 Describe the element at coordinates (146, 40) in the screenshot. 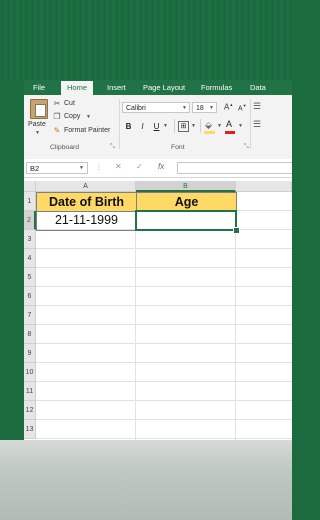

I see `background-top` at that location.